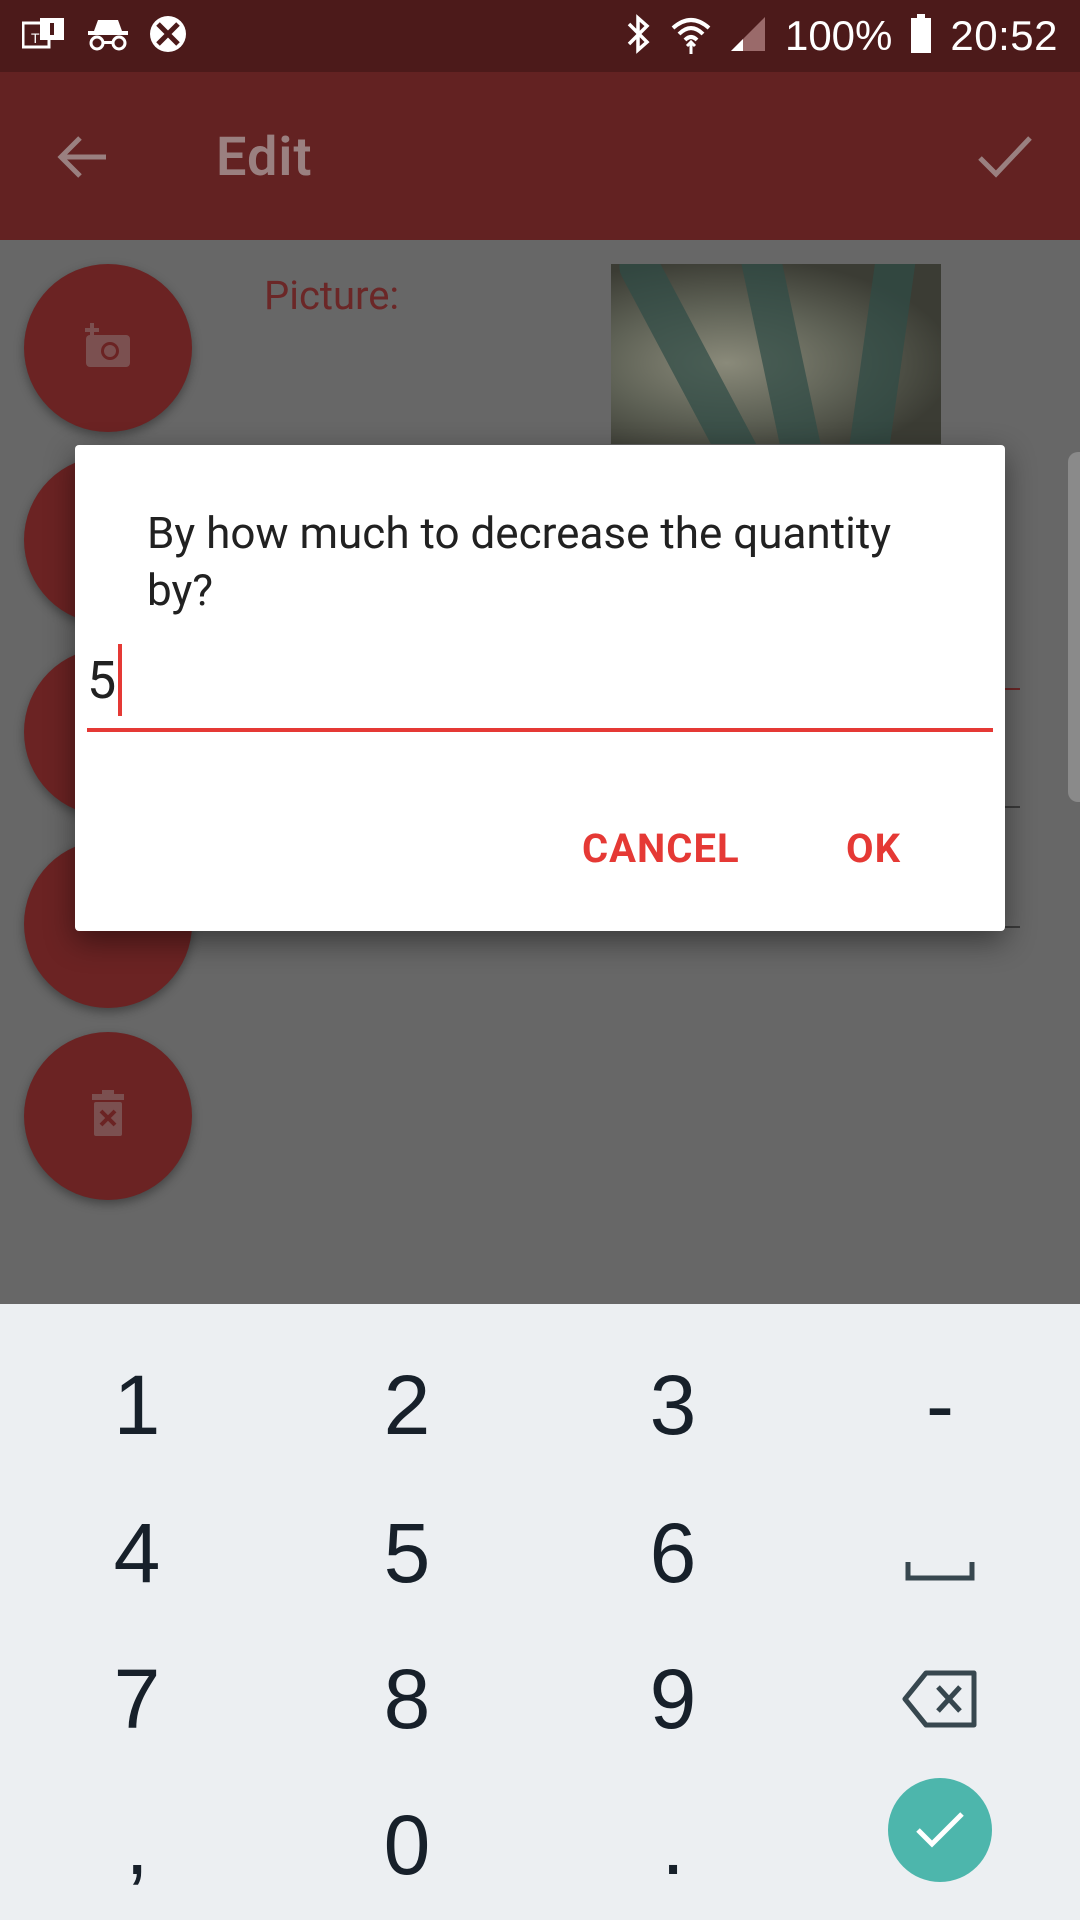 This screenshot has width=1080, height=1920. Describe the element at coordinates (137, 1845) in the screenshot. I see `key-comma: ,` at that location.